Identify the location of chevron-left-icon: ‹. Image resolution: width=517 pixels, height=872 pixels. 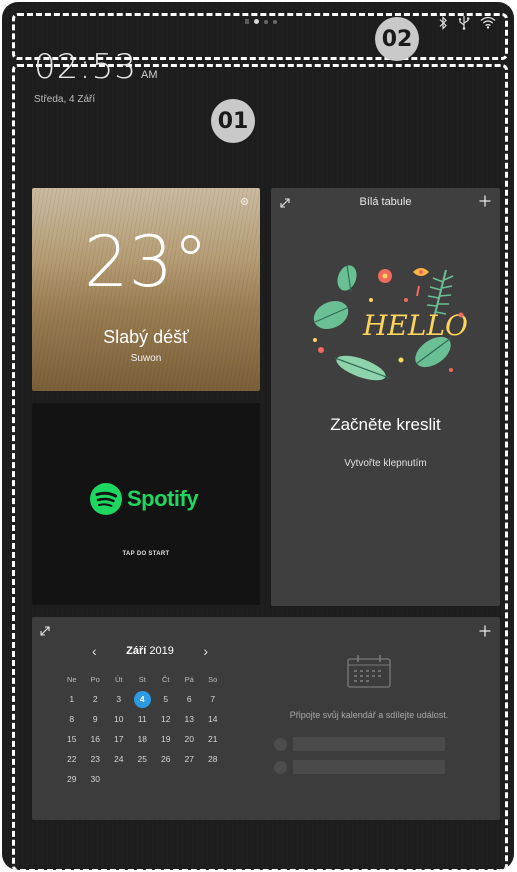
(94, 651).